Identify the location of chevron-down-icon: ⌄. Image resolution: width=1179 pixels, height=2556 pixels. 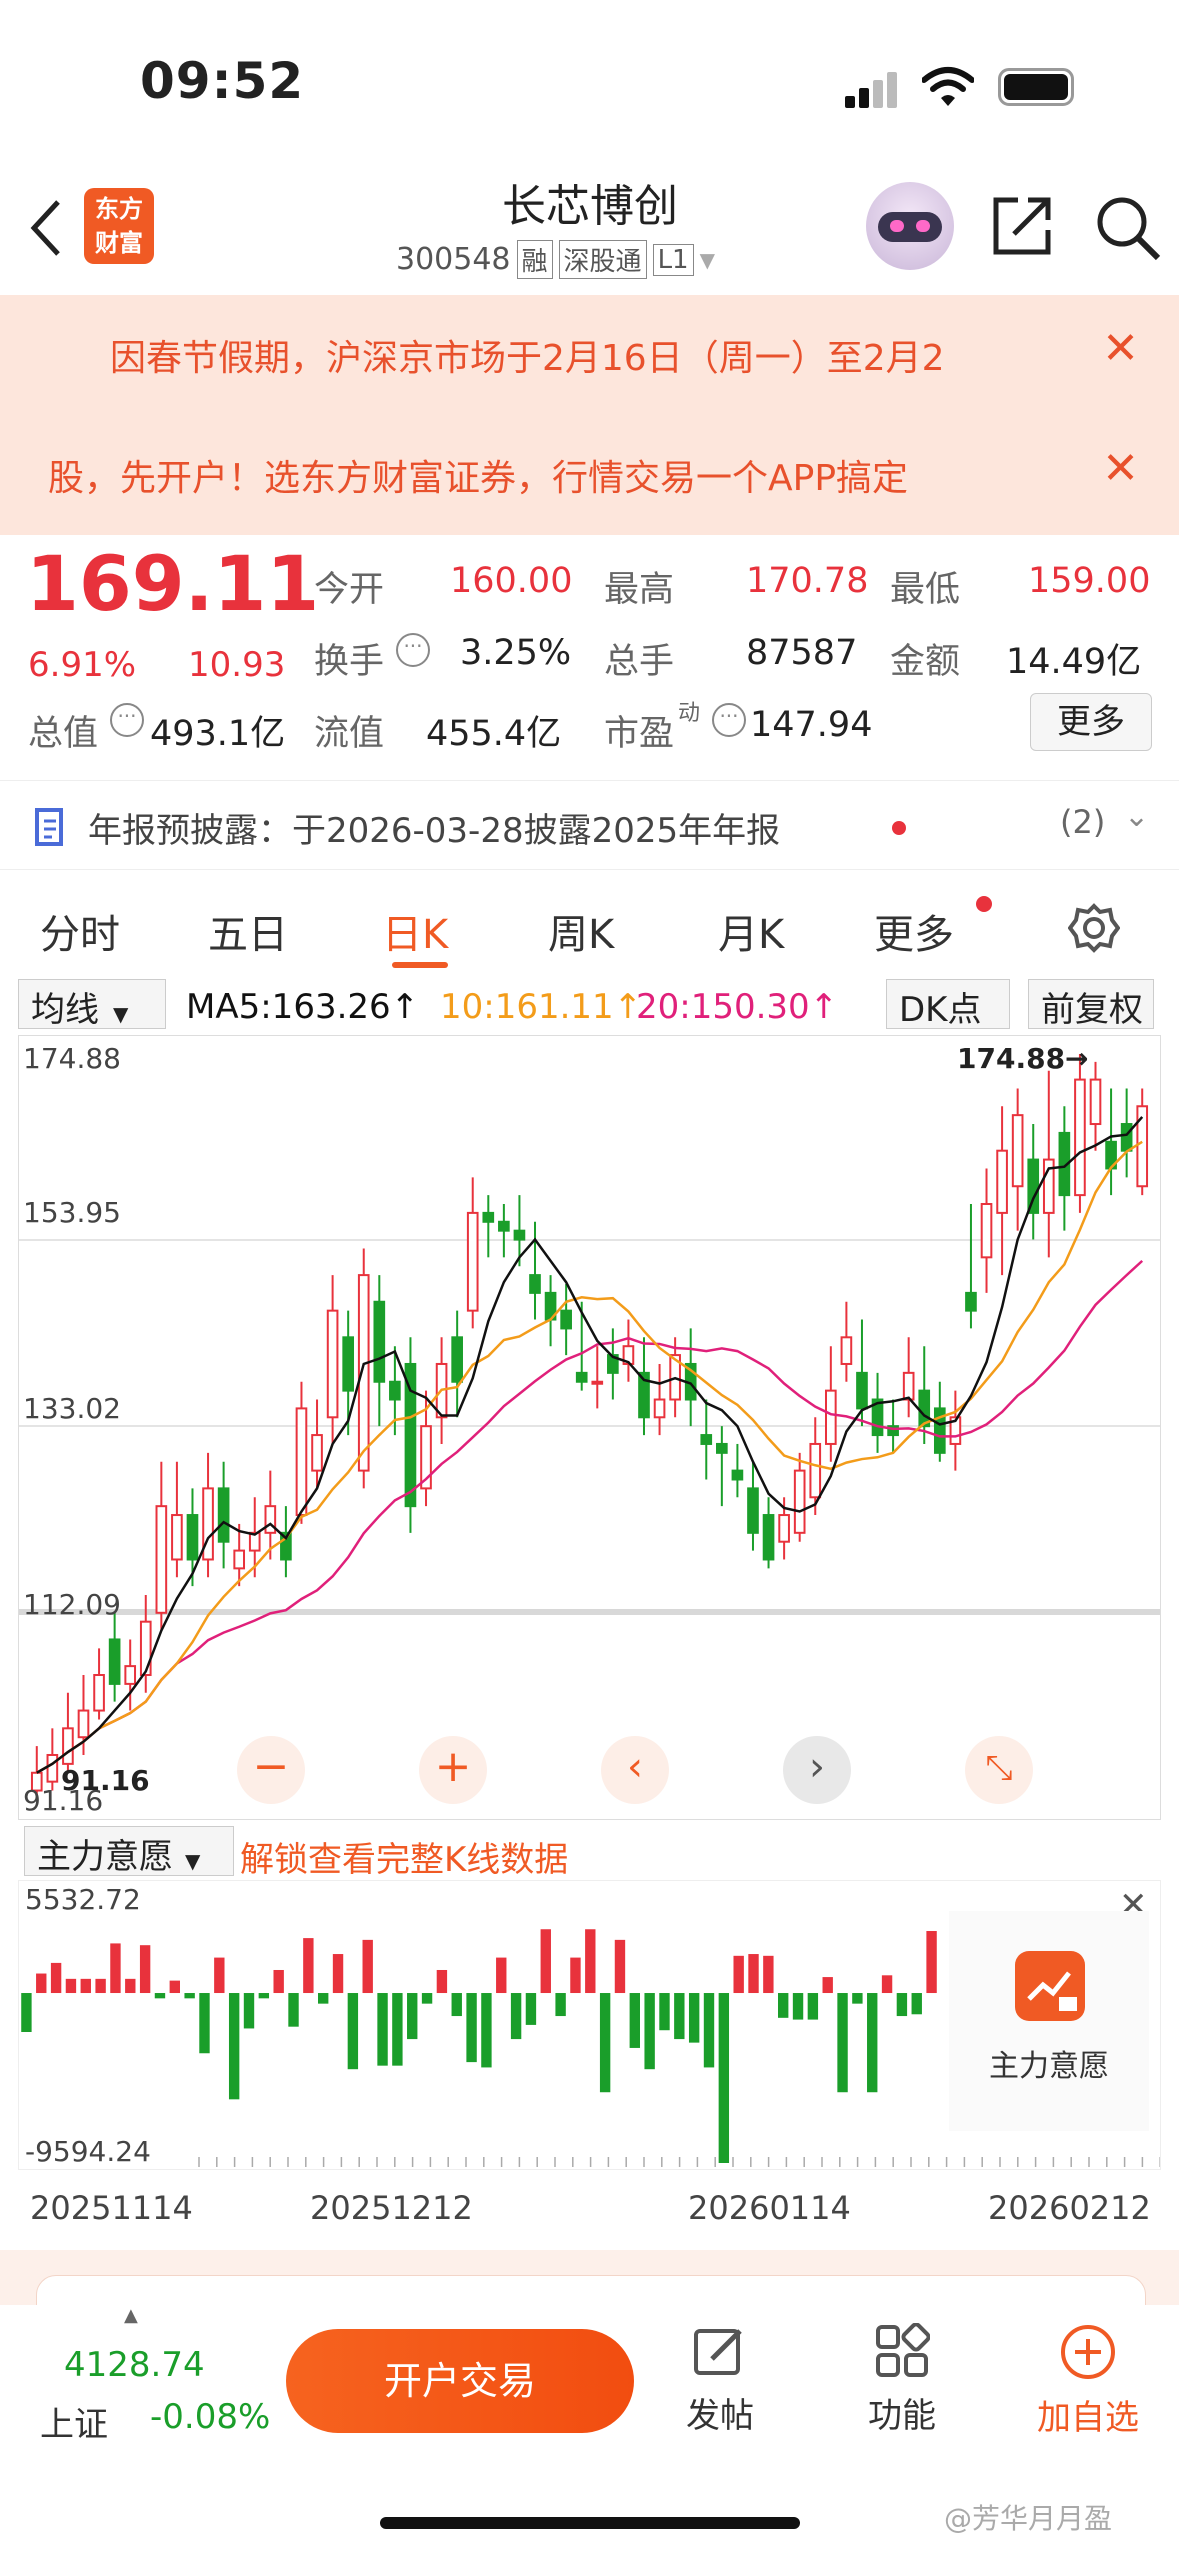
(1136, 816).